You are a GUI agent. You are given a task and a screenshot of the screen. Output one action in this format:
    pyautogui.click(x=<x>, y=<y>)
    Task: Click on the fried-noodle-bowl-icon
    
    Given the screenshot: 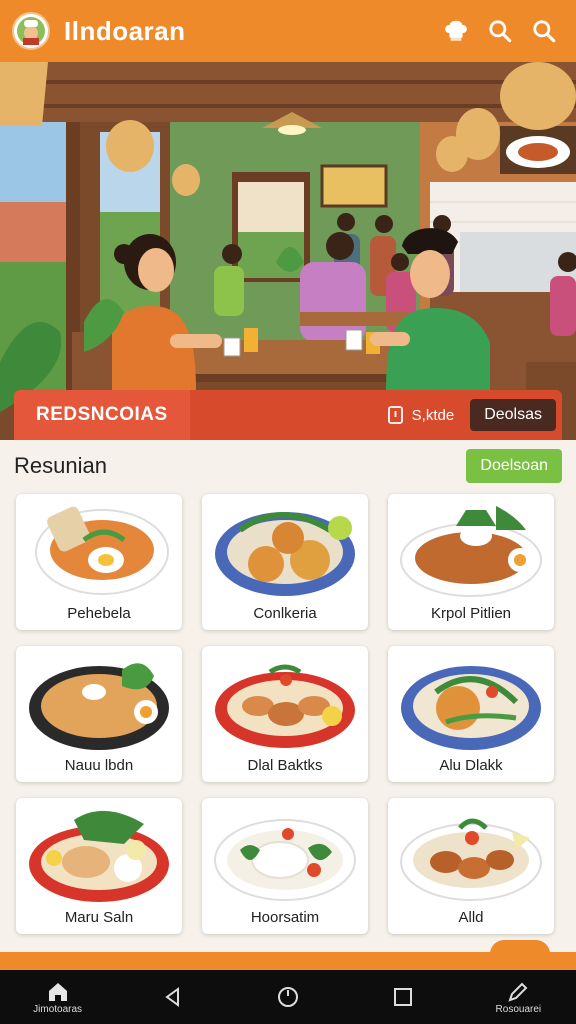 What is the action you would take?
    pyautogui.click(x=99, y=706)
    